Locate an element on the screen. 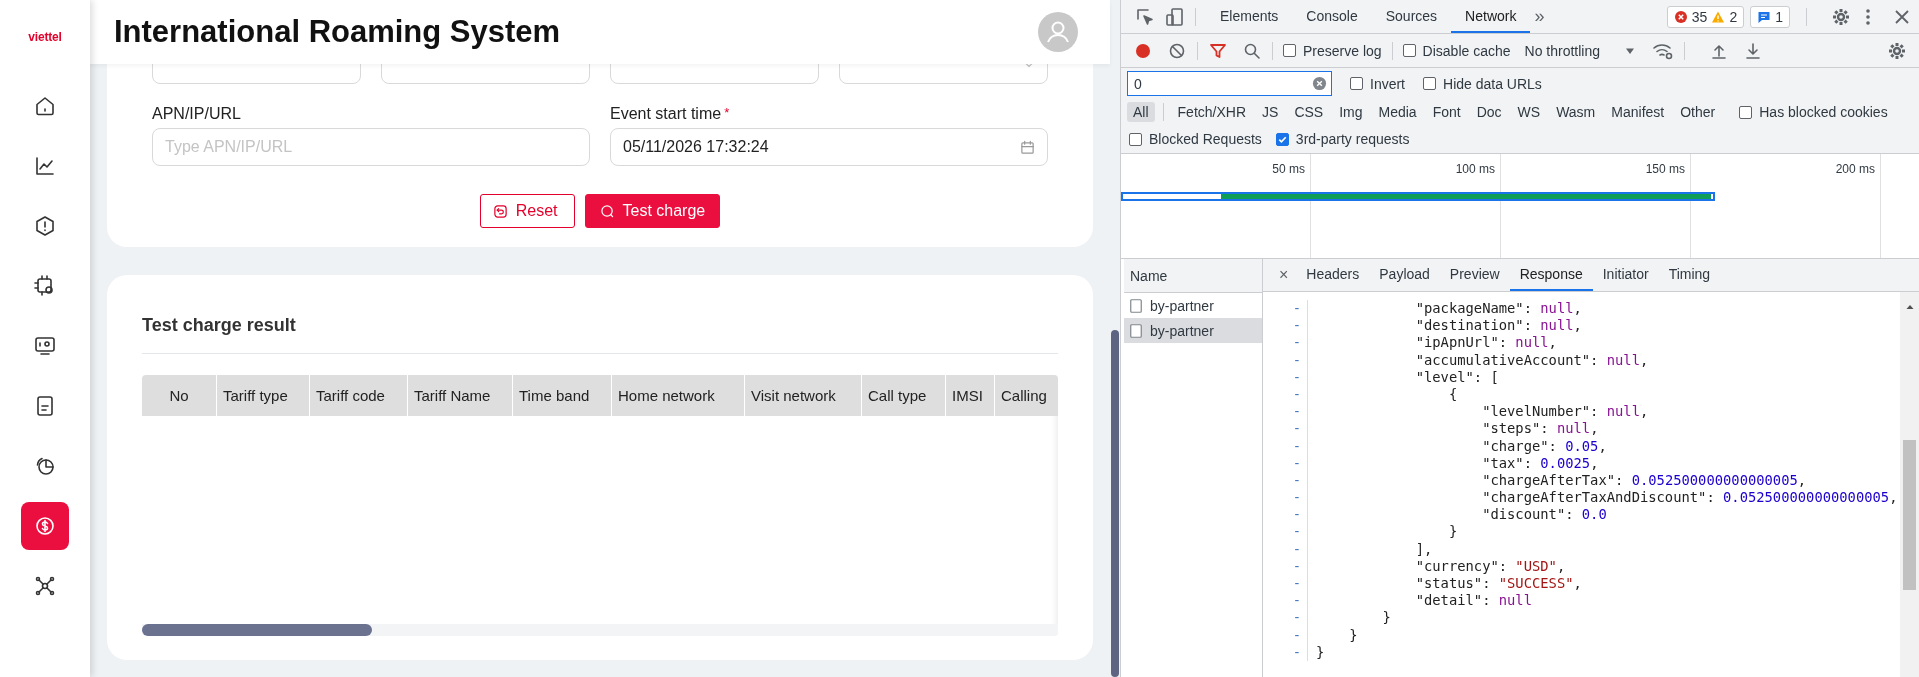  type-filter: Media is located at coordinates (1397, 112).